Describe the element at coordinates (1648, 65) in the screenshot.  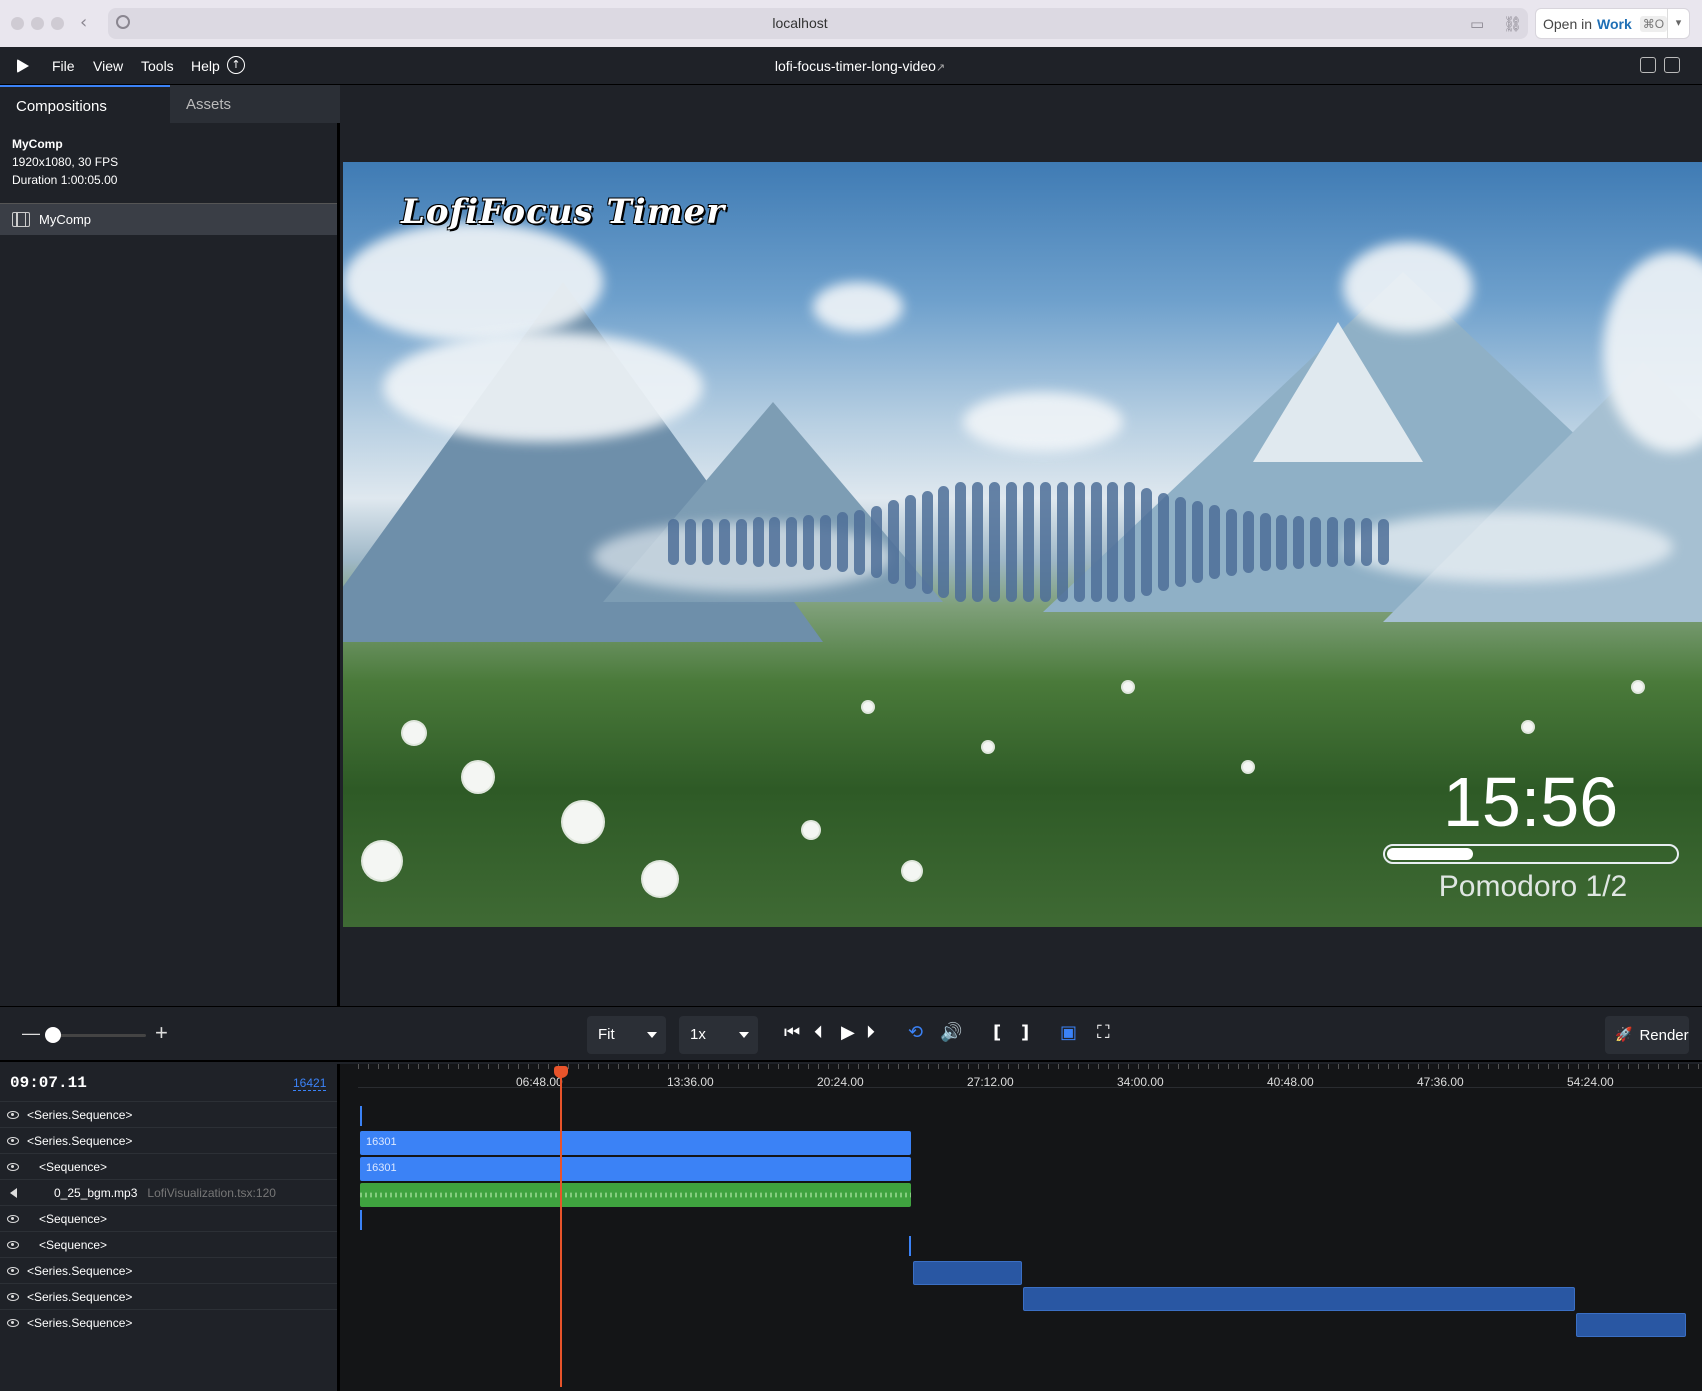
I see `left-panel-toggle-icon` at that location.